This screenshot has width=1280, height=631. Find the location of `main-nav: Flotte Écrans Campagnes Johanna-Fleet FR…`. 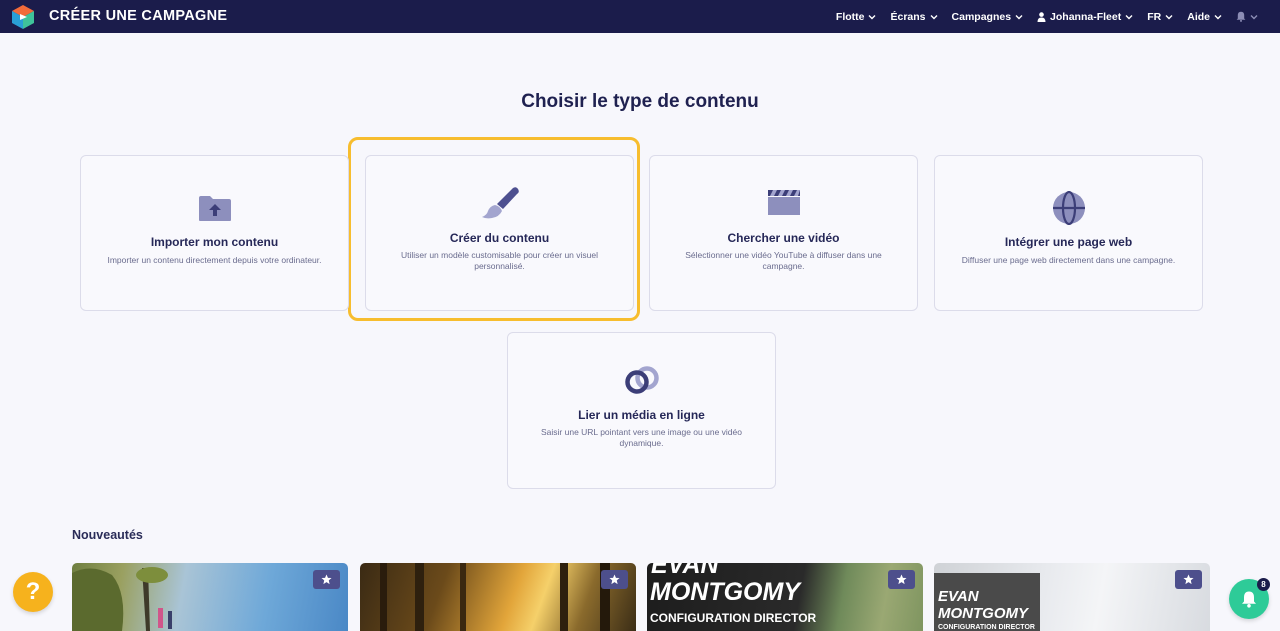

main-nav: Flotte Écrans Campagnes Johanna-Fleet FR… is located at coordinates (1047, 16).